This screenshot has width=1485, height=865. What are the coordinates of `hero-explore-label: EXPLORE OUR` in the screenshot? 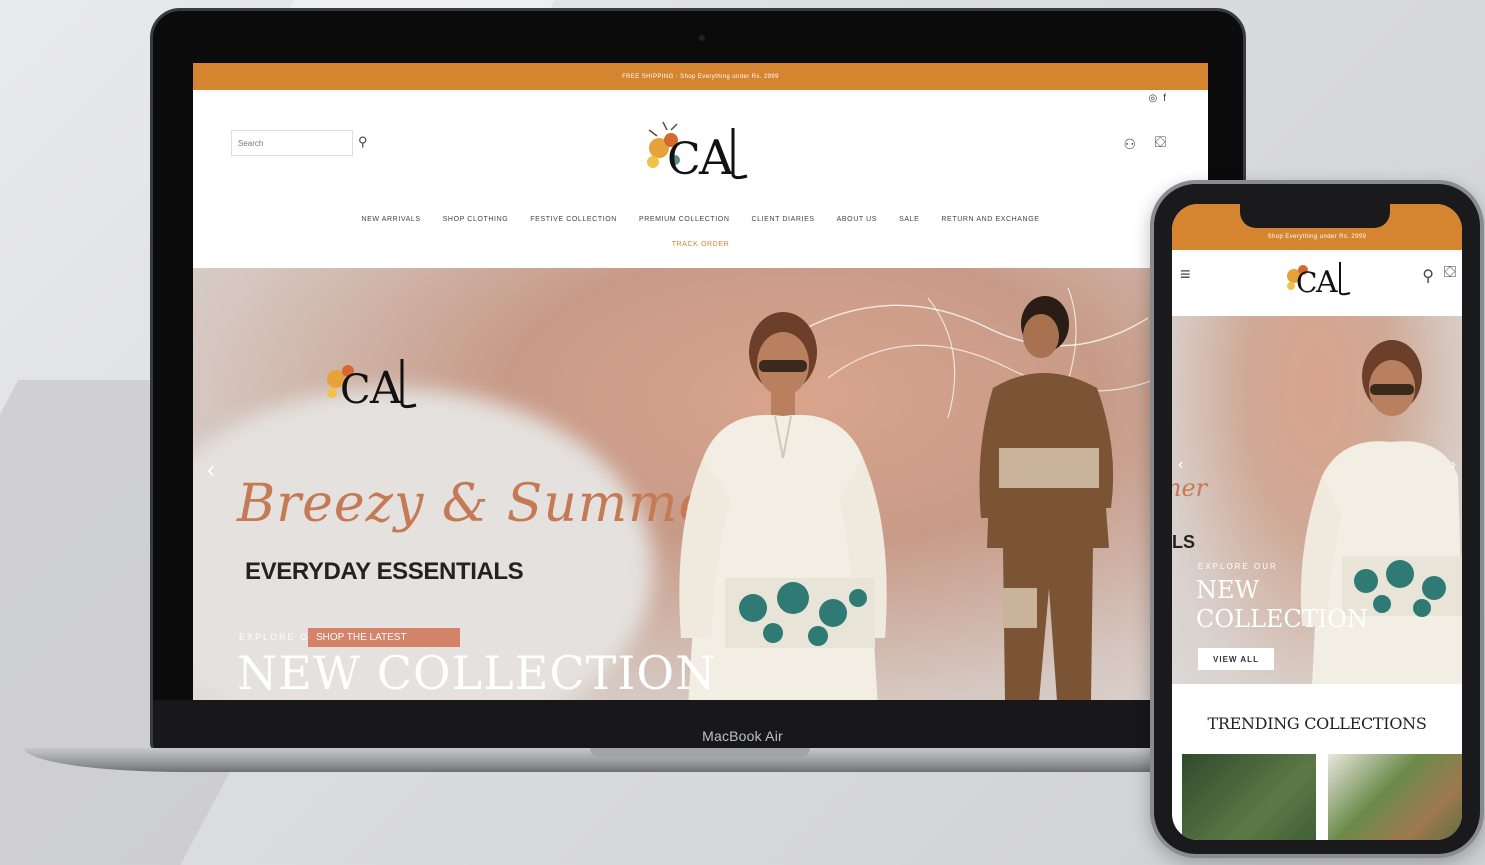 It's located at (1238, 566).